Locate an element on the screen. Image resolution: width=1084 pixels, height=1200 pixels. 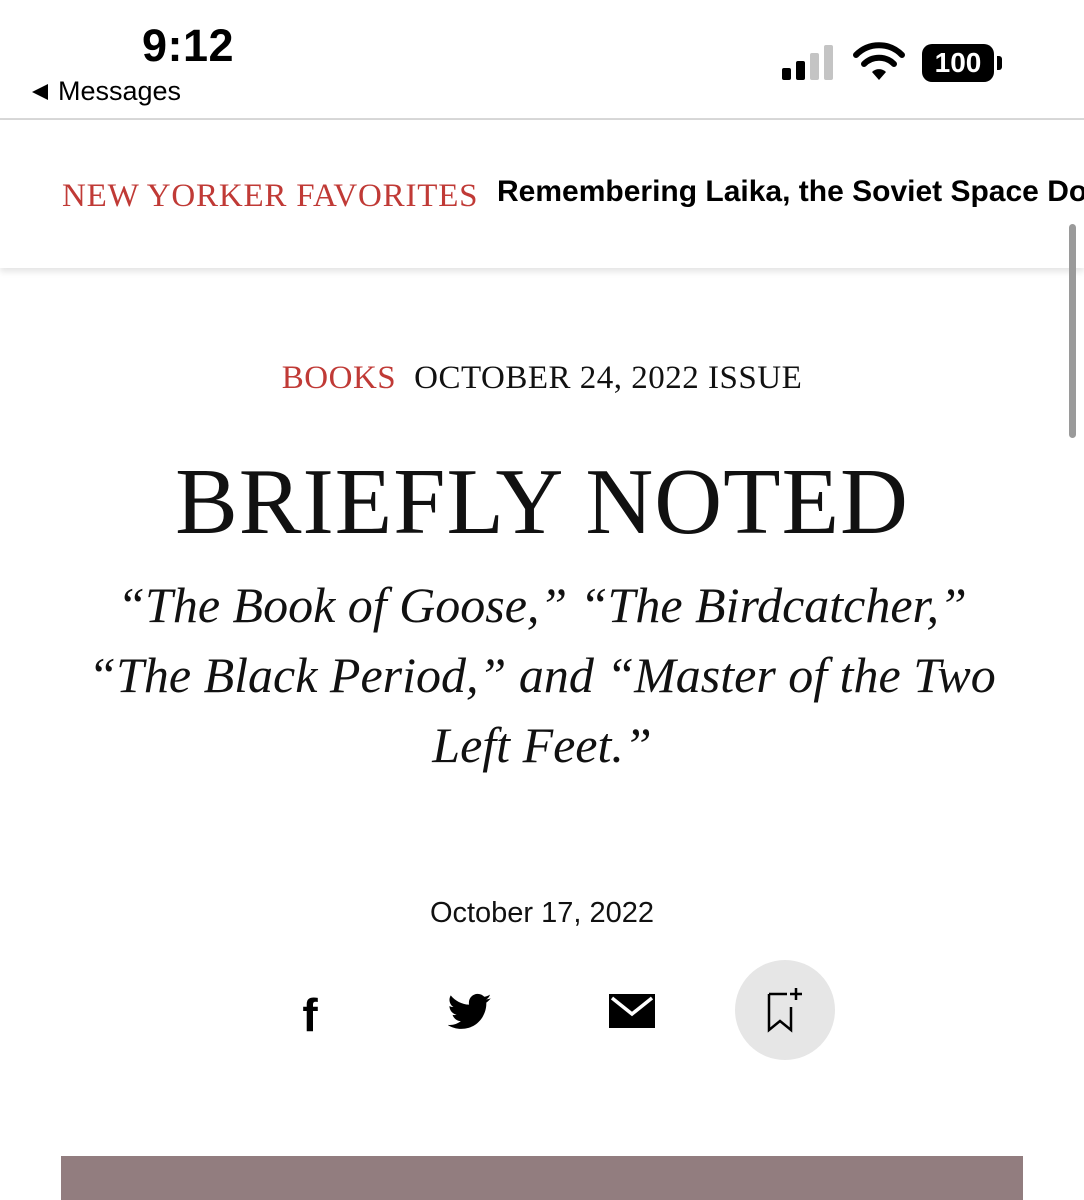
facebook-icon: f is located at coordinates (310, 1015).